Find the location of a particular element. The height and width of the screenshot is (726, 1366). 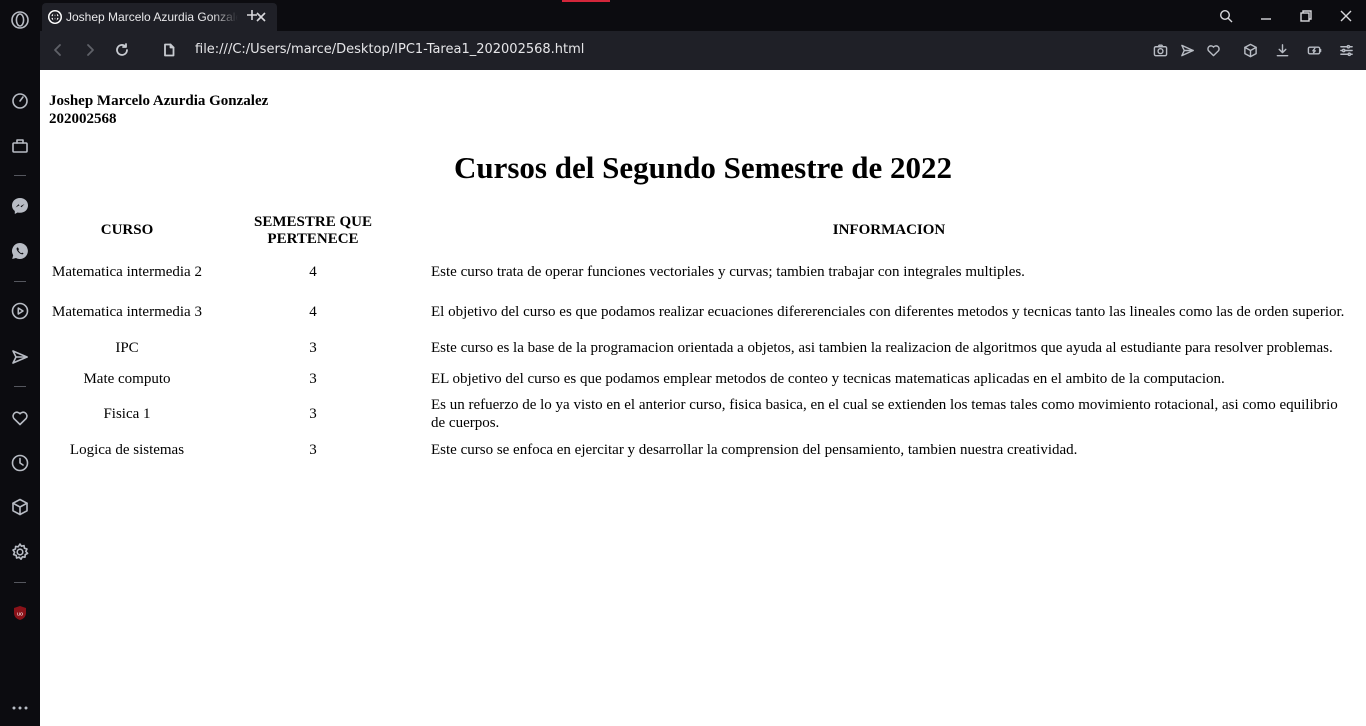

course-cell: Matematica intermedia 2 is located at coordinates (127, 272).